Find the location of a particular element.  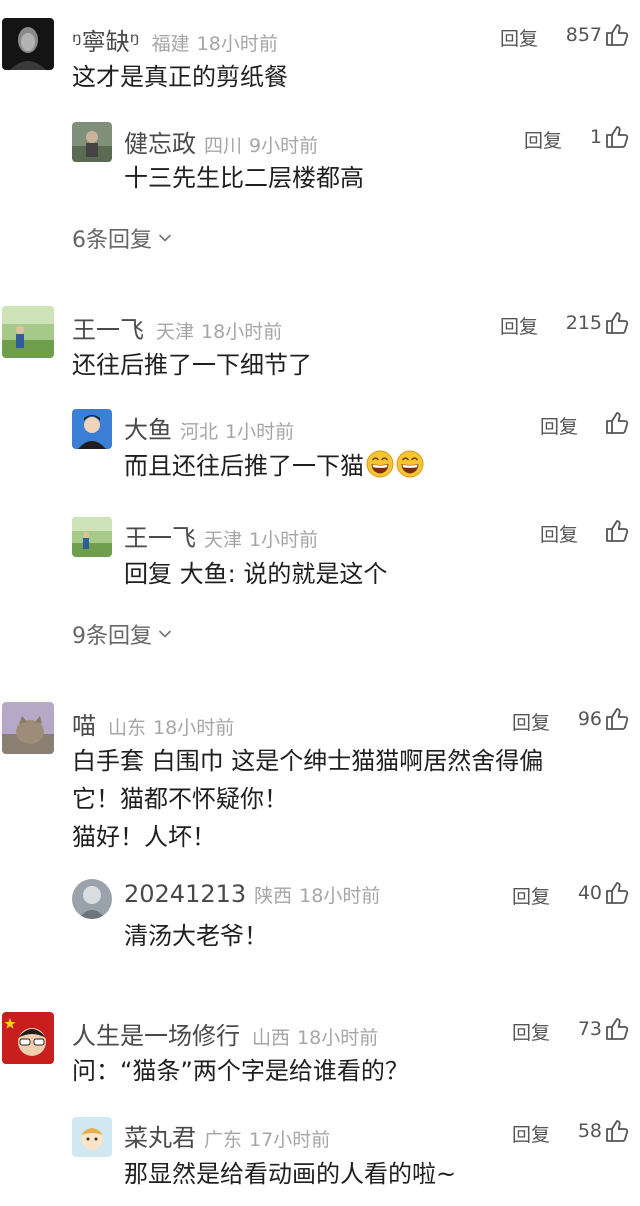

comment-text: 十三先生比二层楼都高 is located at coordinates (244, 178).